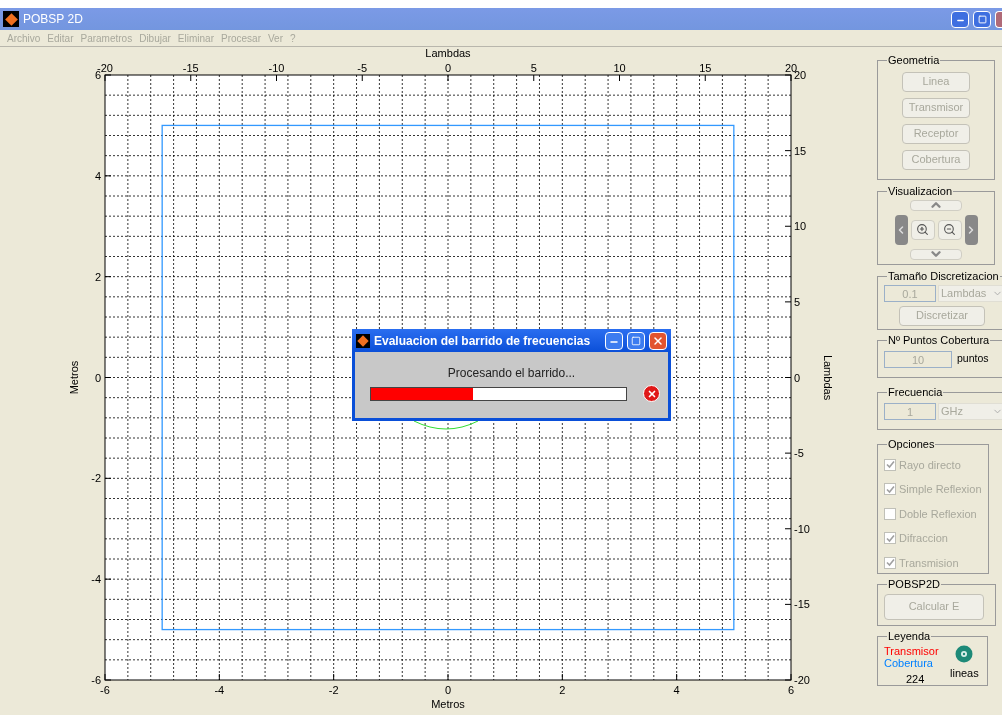 This screenshot has width=1002, height=715. I want to click on zoom-out-button, so click(949, 229).